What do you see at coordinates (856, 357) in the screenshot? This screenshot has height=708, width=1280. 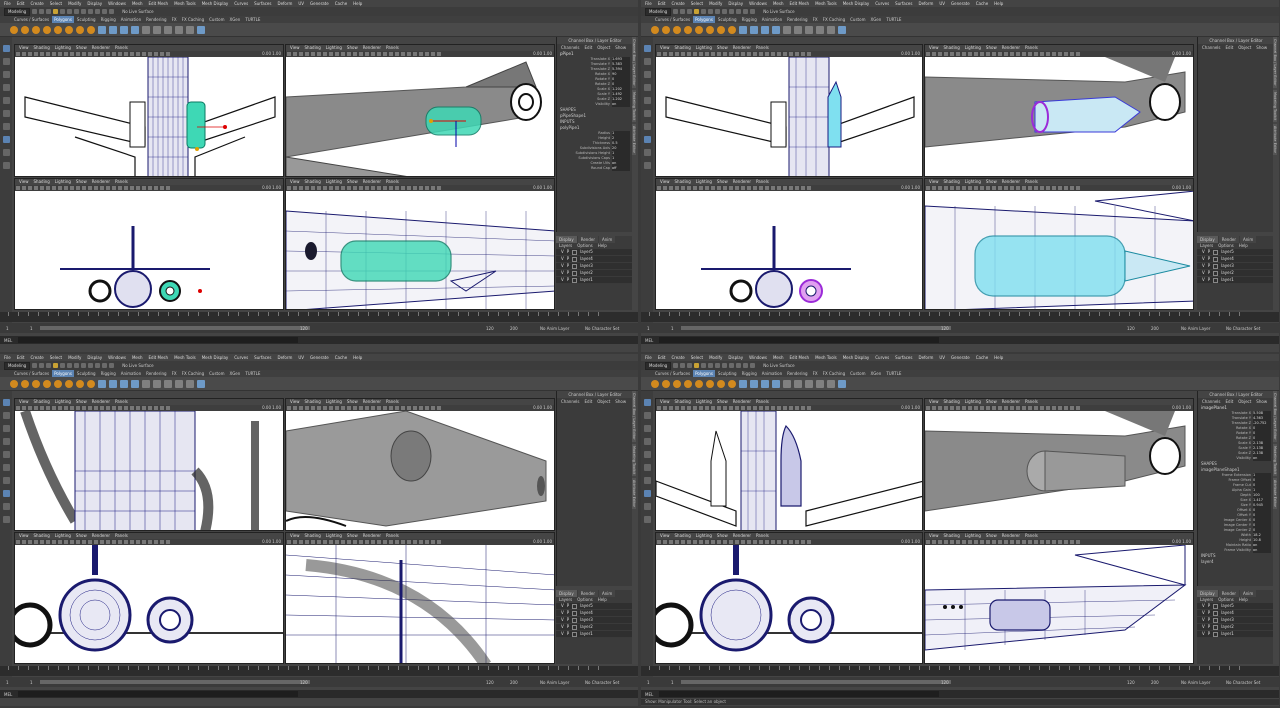 I see `menu-mesh-display: Mesh Display` at bounding box center [856, 357].